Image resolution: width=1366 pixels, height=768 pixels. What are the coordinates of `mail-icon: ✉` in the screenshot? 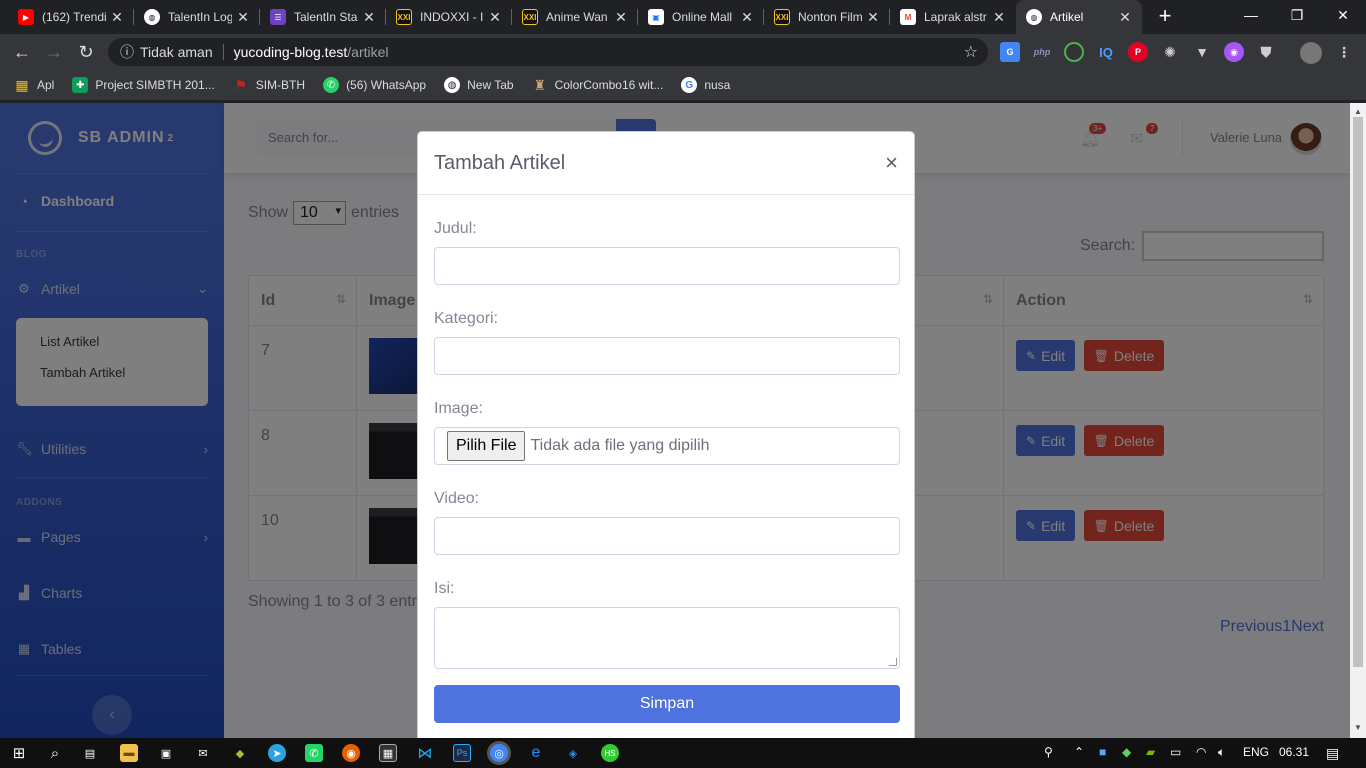 It's located at (203, 753).